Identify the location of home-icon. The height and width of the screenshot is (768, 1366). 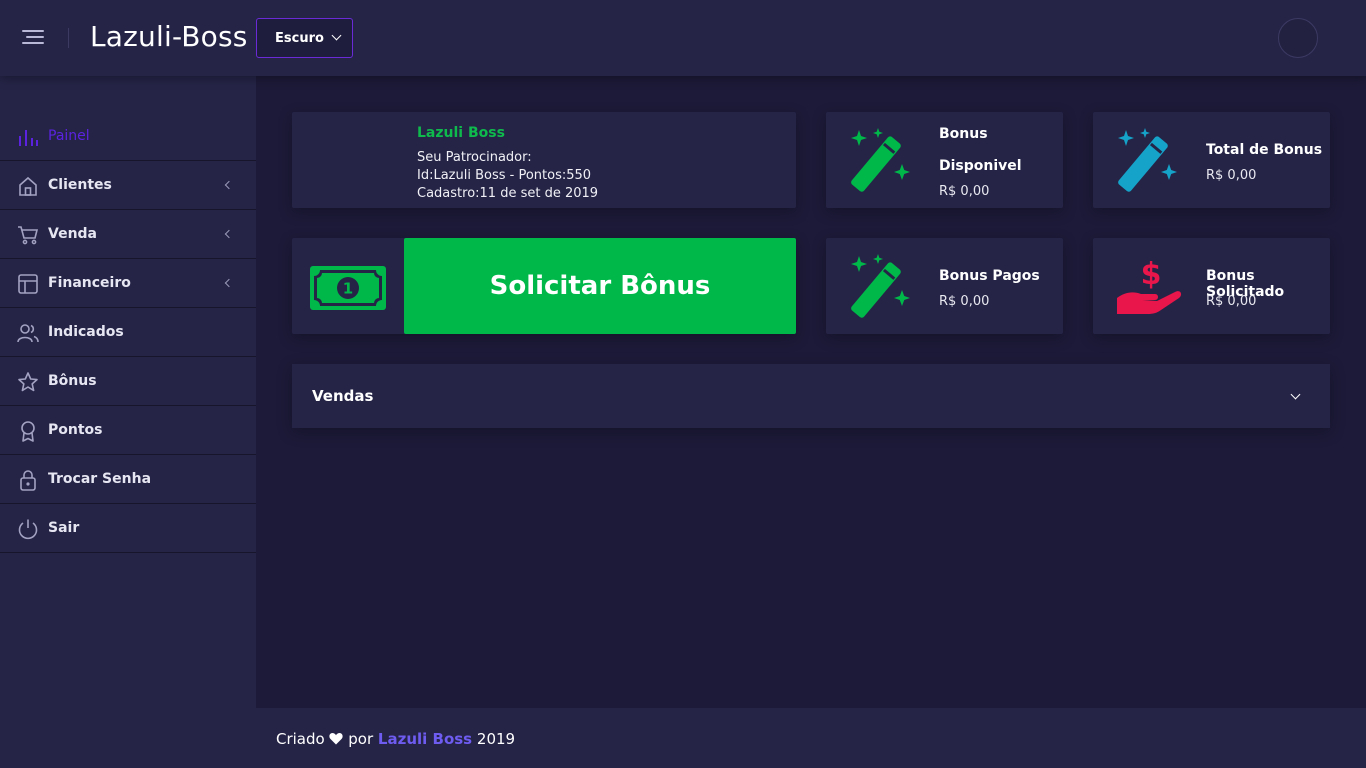
(28, 186).